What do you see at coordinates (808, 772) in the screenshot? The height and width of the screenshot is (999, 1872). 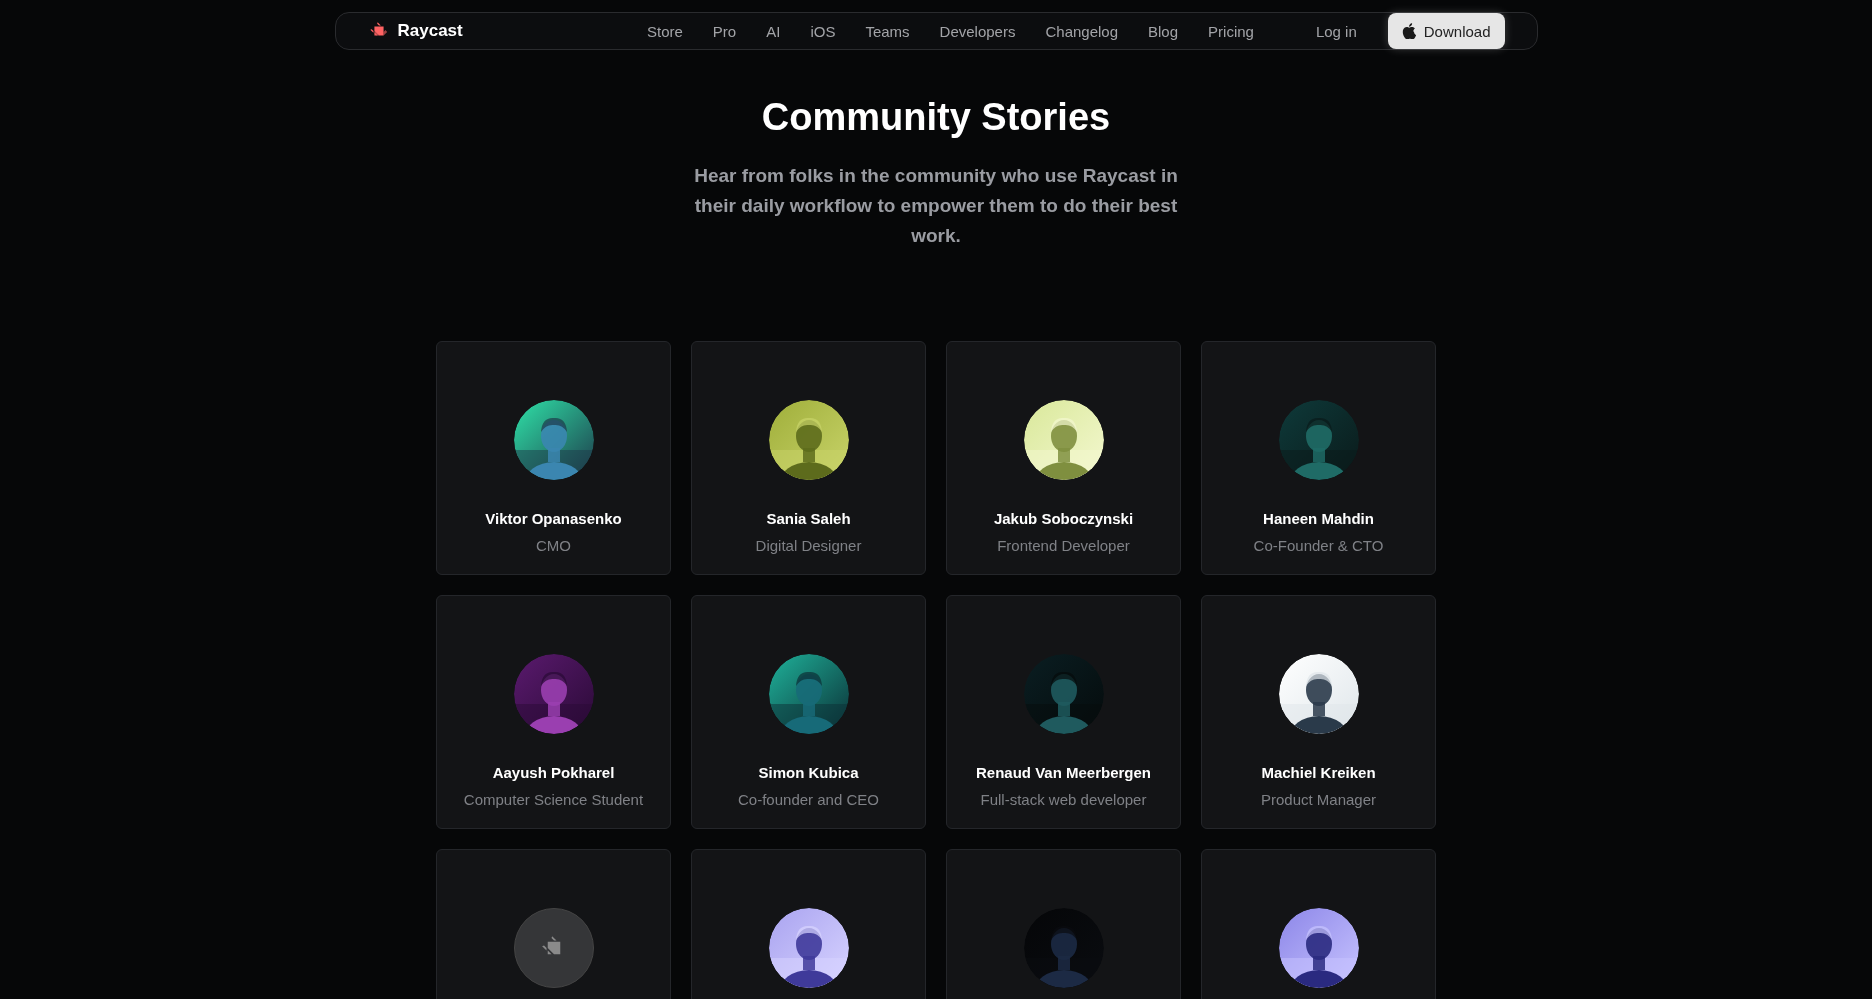 I see `person-name: Simon Kubica` at bounding box center [808, 772].